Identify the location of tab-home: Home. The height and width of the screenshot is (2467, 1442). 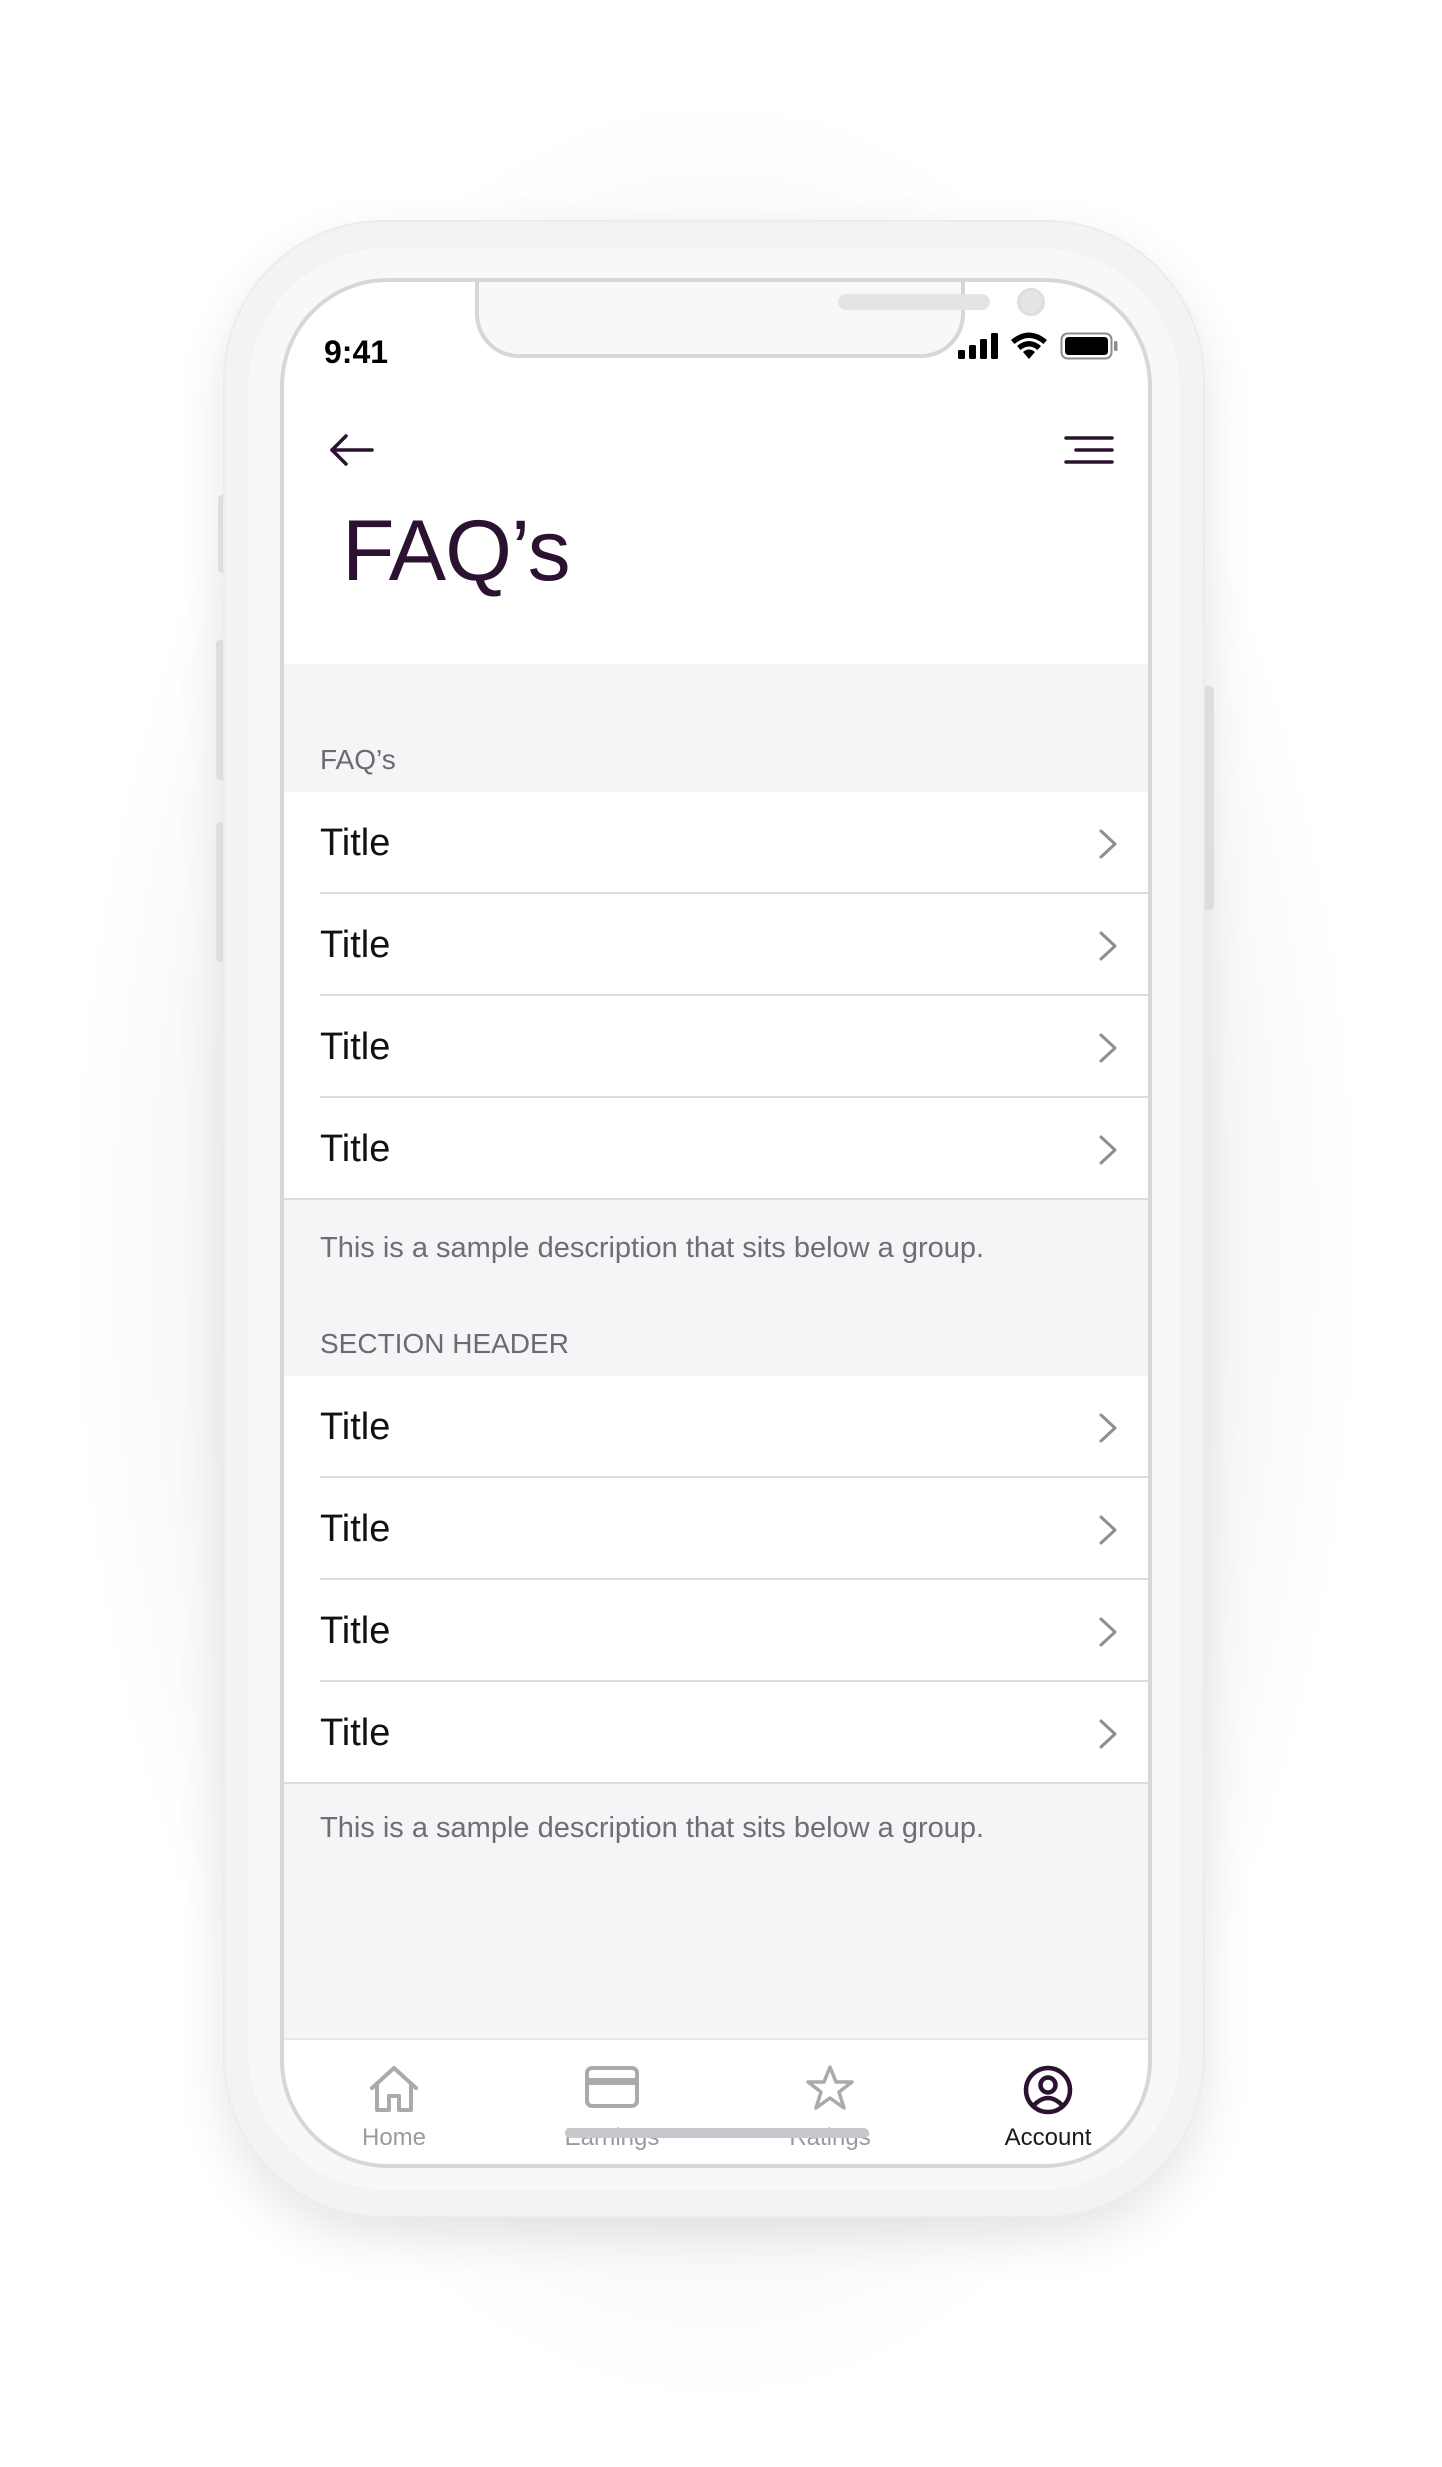
(394, 2102).